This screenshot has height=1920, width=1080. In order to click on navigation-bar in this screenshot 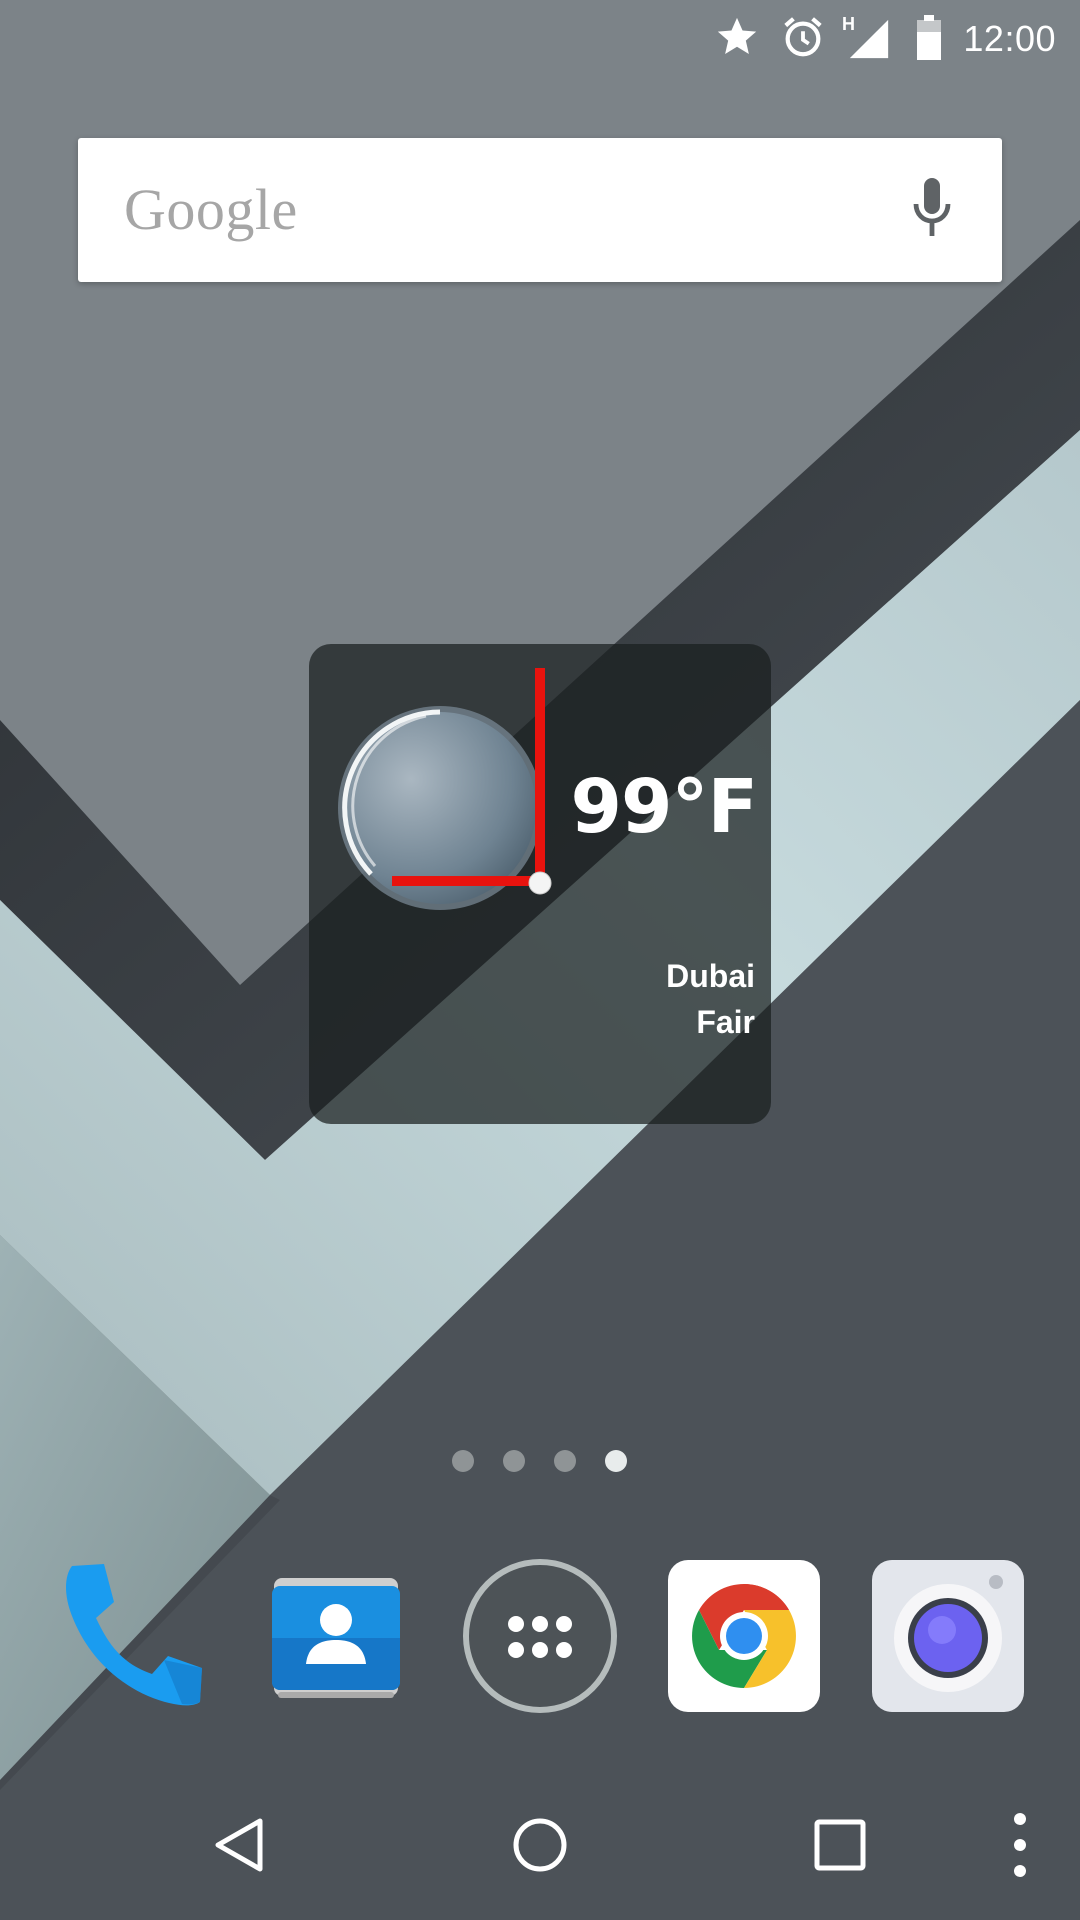, I will do `click(540, 1847)`.